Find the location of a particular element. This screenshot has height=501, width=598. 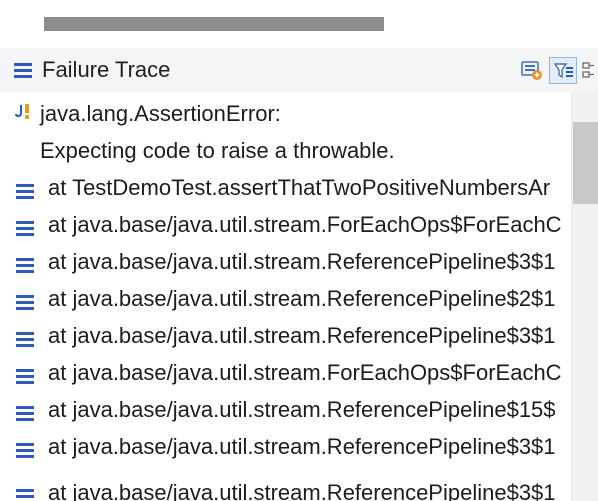

failure-trace-header: Failure Trace is located at coordinates (299, 70).